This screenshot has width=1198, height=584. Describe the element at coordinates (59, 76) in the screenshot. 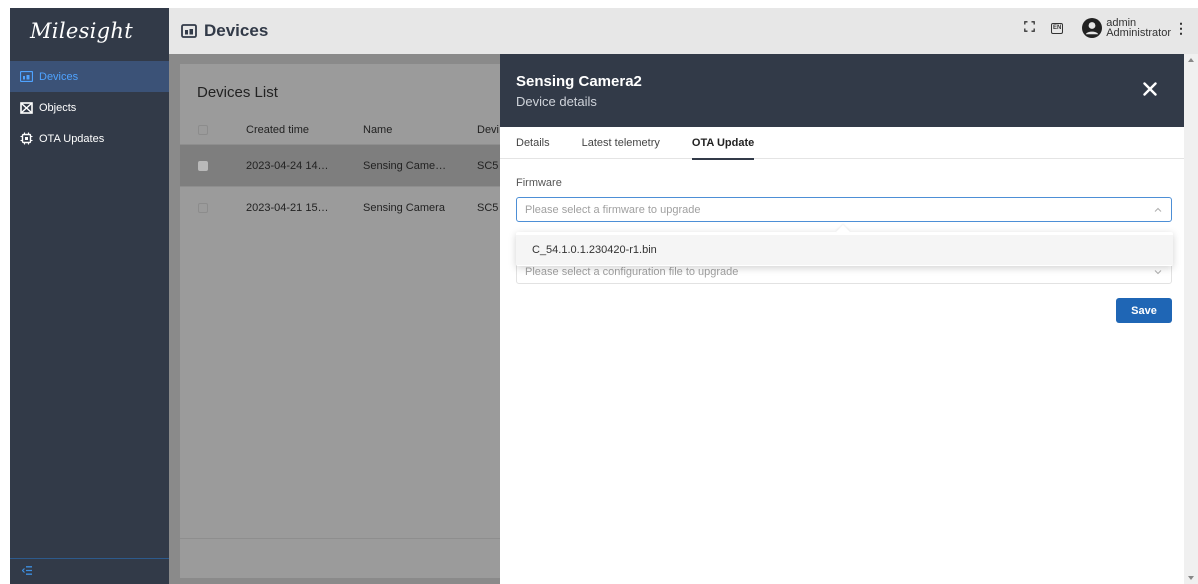

I see `sidebar-item-label: Devices` at that location.